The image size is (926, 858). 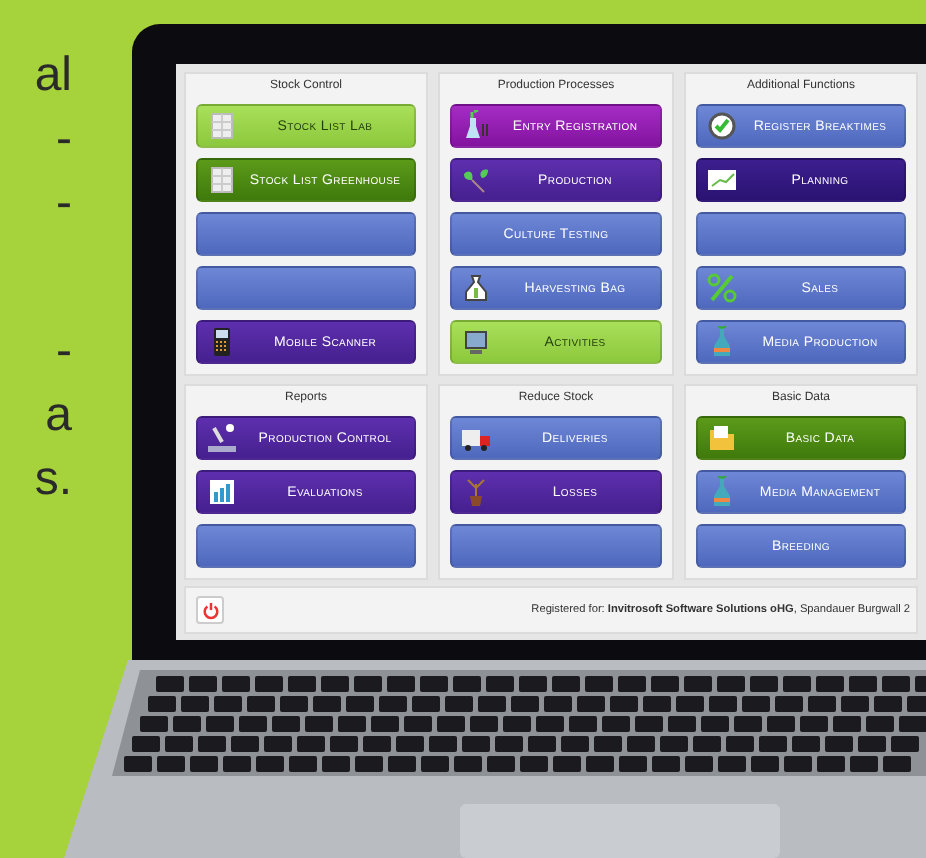 What do you see at coordinates (722, 126) in the screenshot?
I see `clock-icon` at bounding box center [722, 126].